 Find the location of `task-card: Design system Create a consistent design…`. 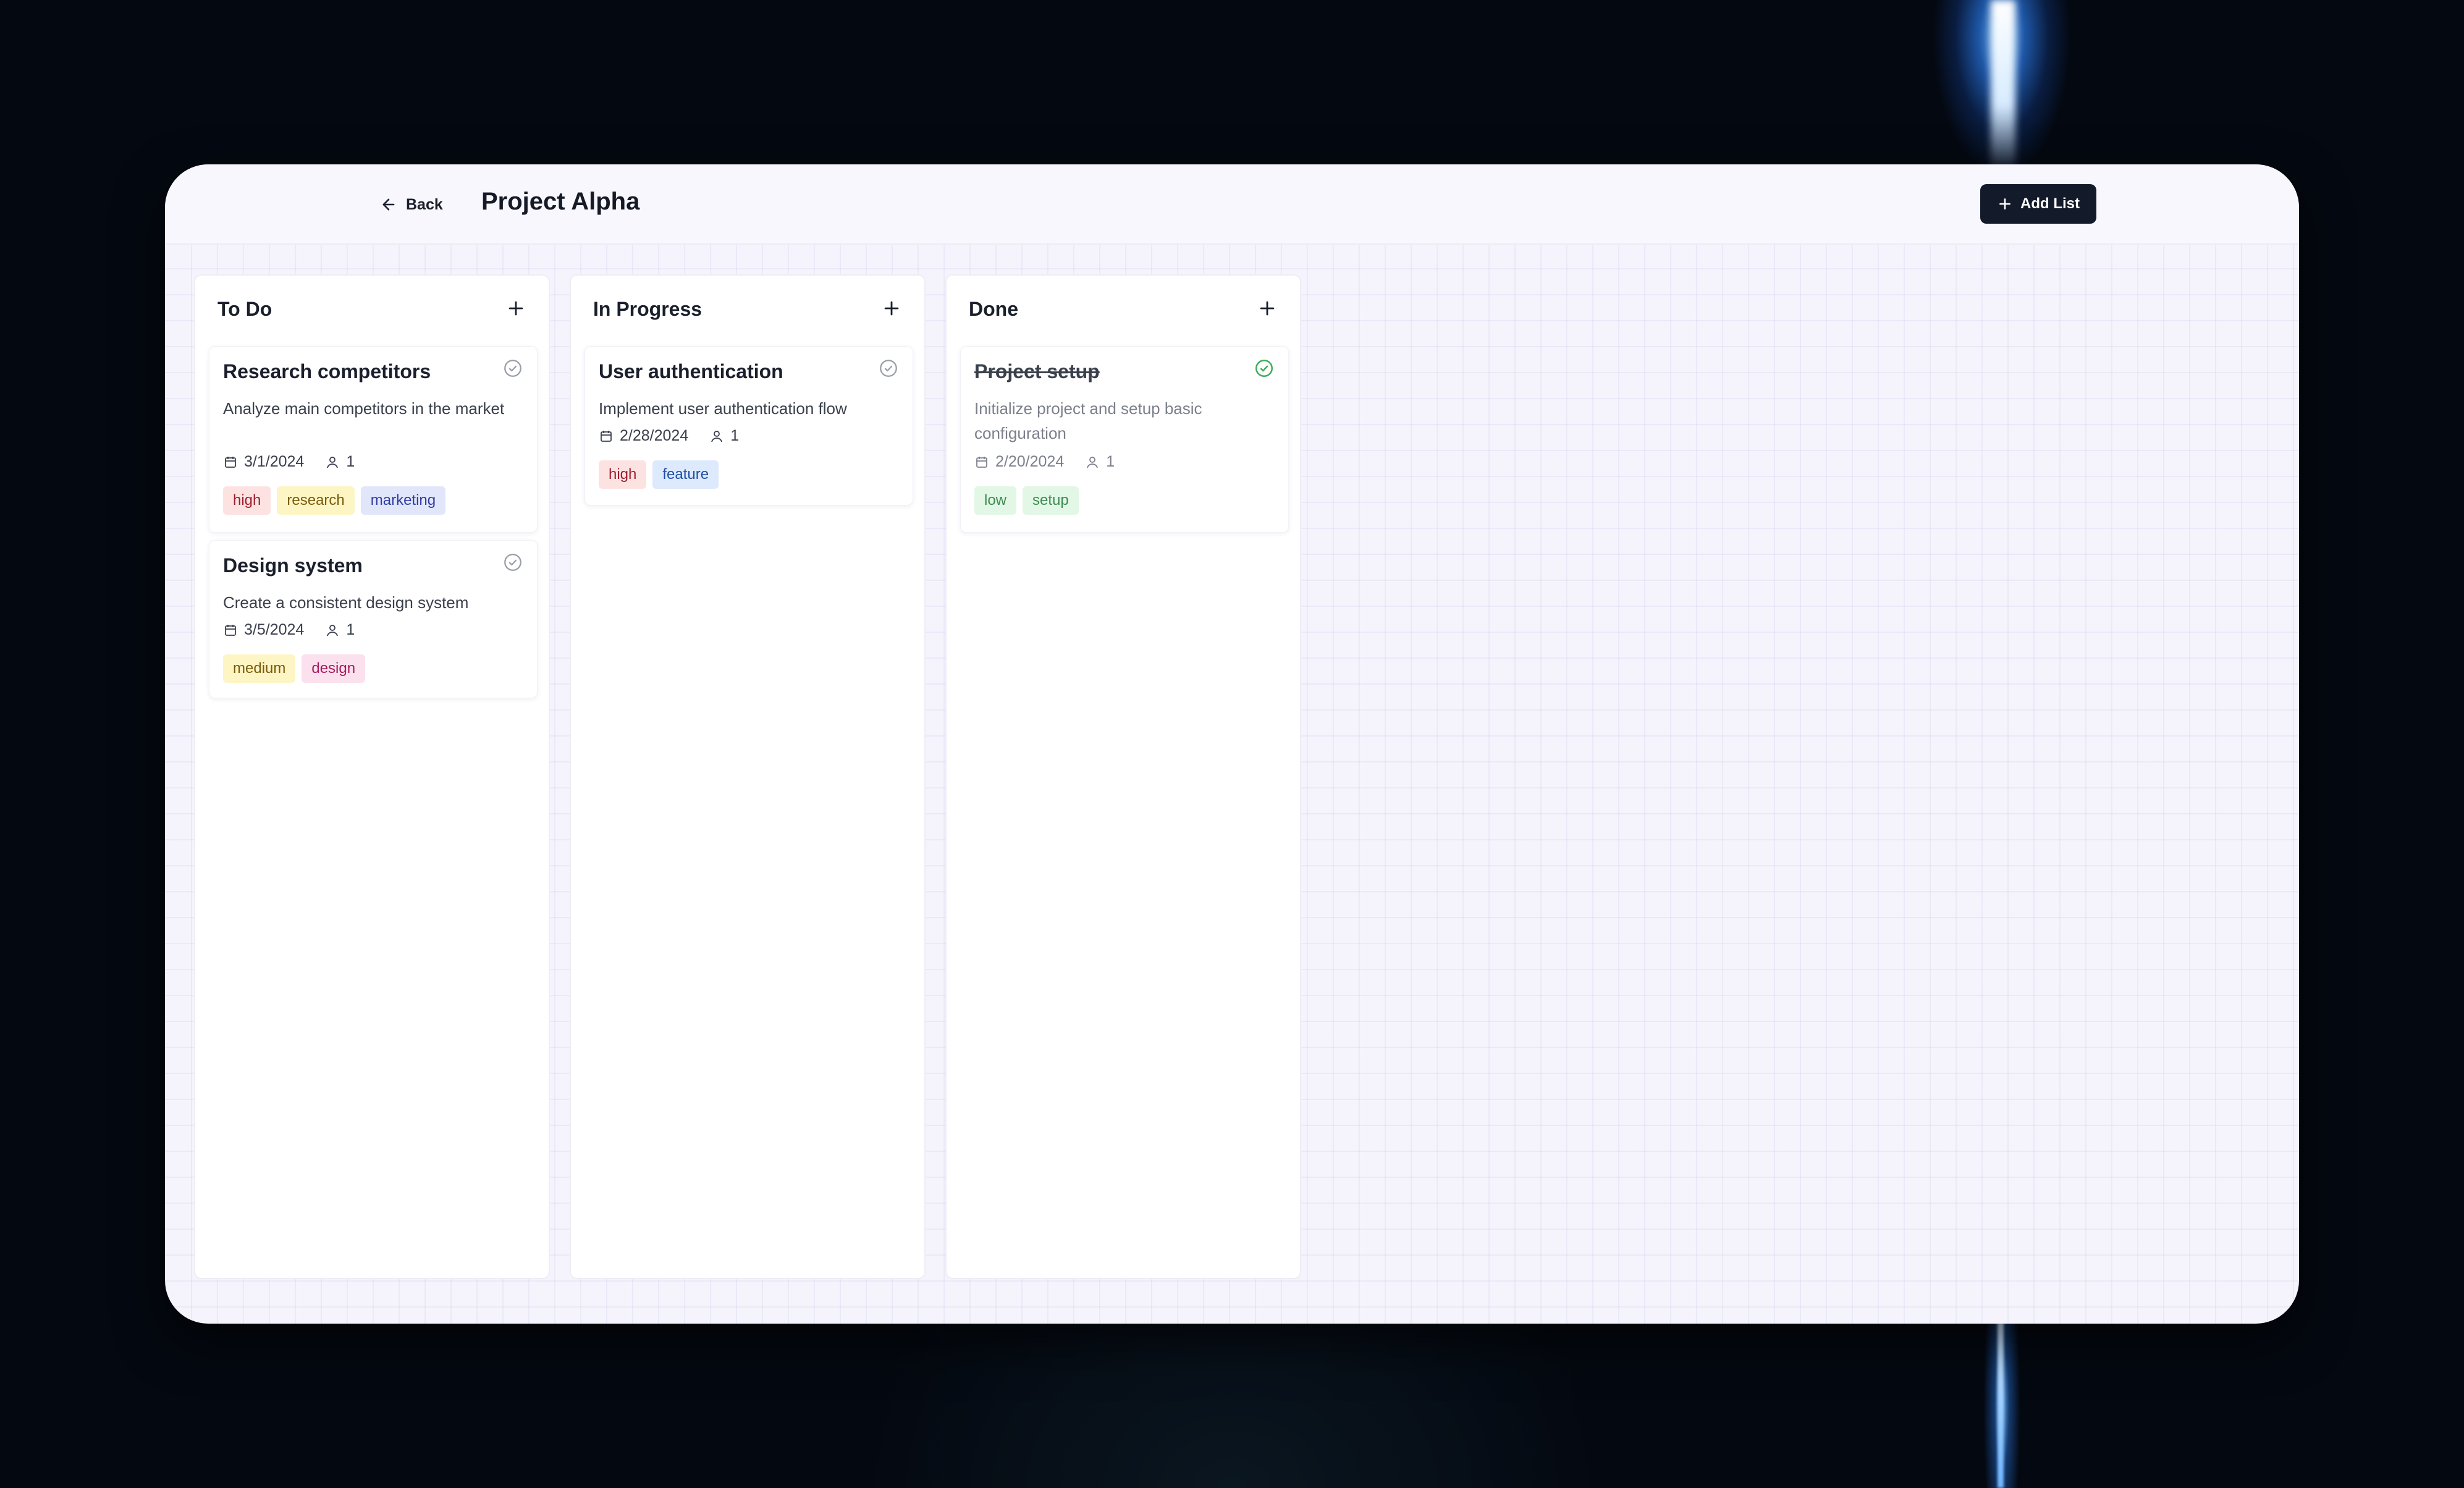

task-card: Design system Create a consistent design… is located at coordinates (373, 619).